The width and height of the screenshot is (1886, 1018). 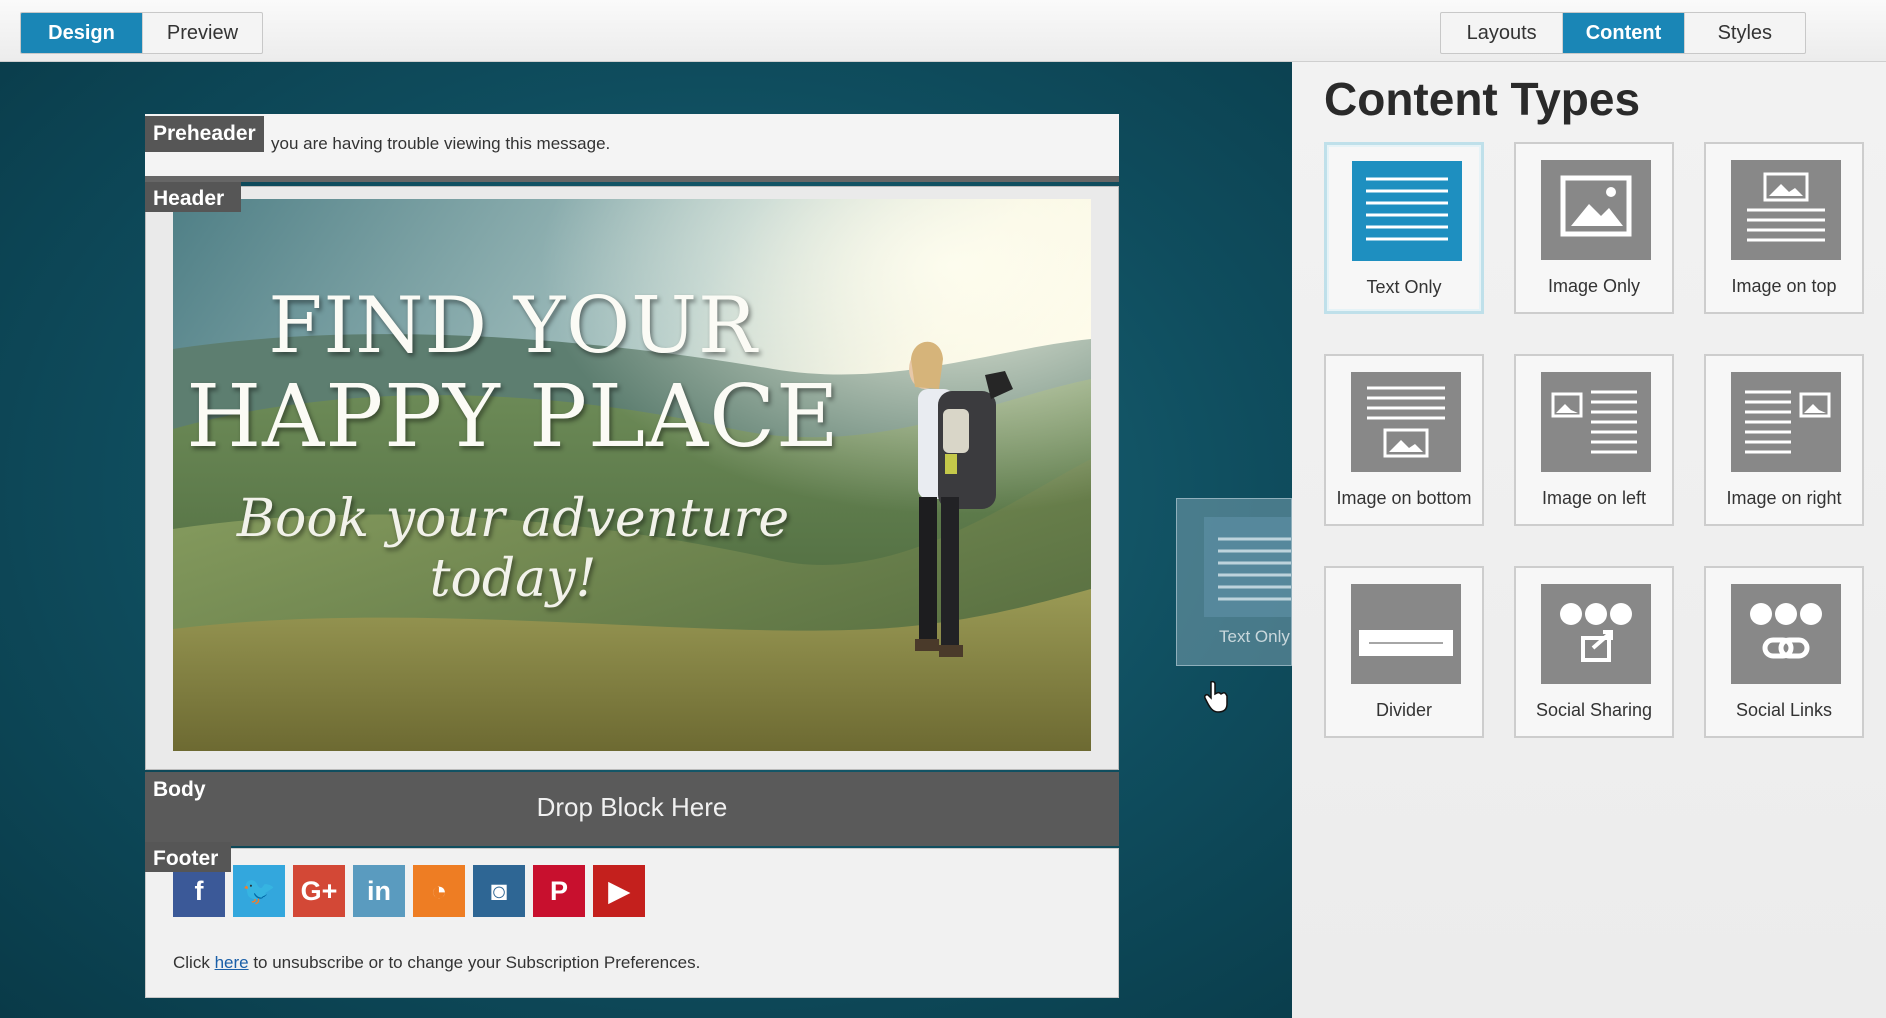 What do you see at coordinates (1247, 567) in the screenshot?
I see `ghost-text-icon` at bounding box center [1247, 567].